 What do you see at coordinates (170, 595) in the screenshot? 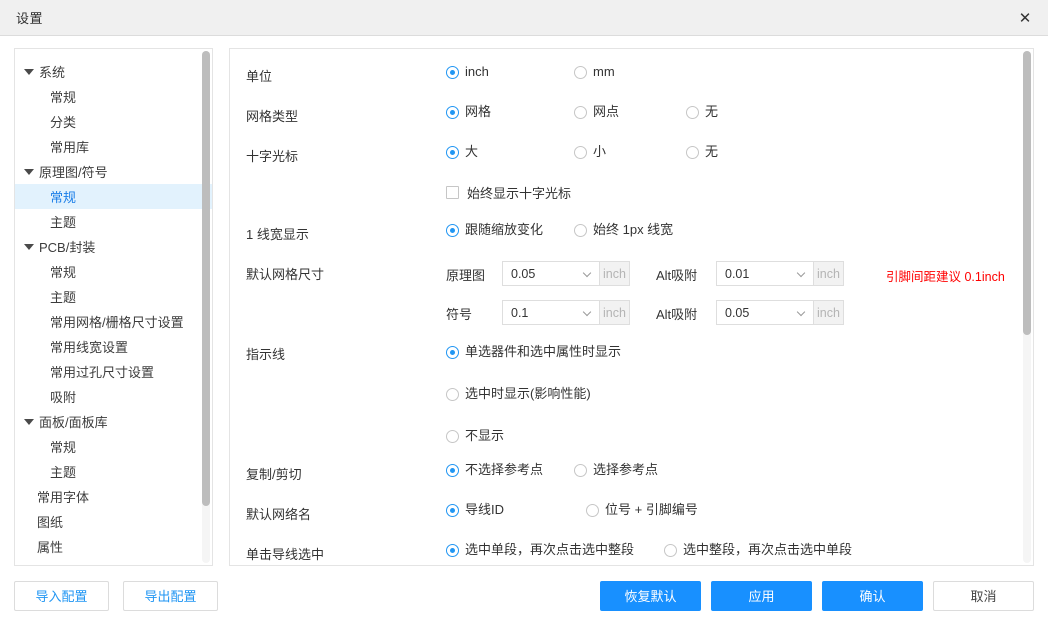
I see `export-config-button: 导出配置` at bounding box center [170, 595].